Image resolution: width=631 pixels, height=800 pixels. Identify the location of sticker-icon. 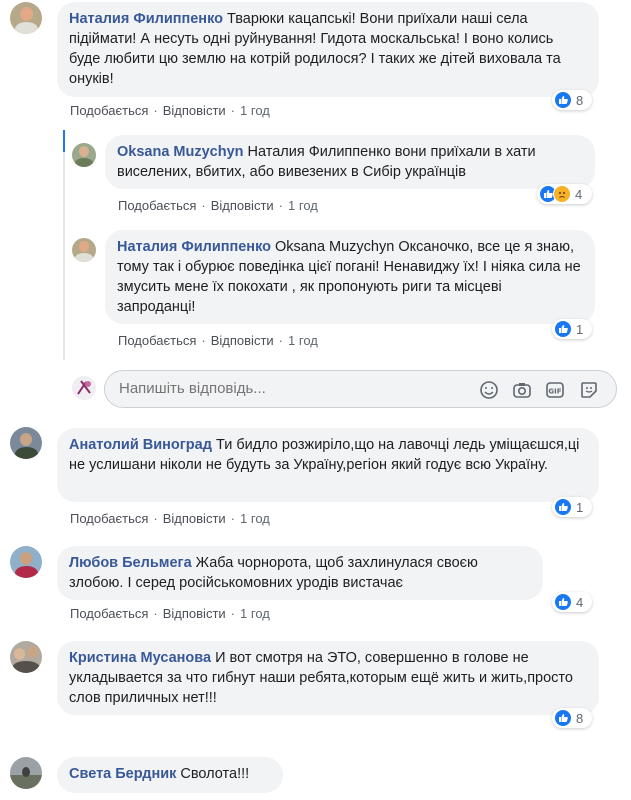
(589, 390).